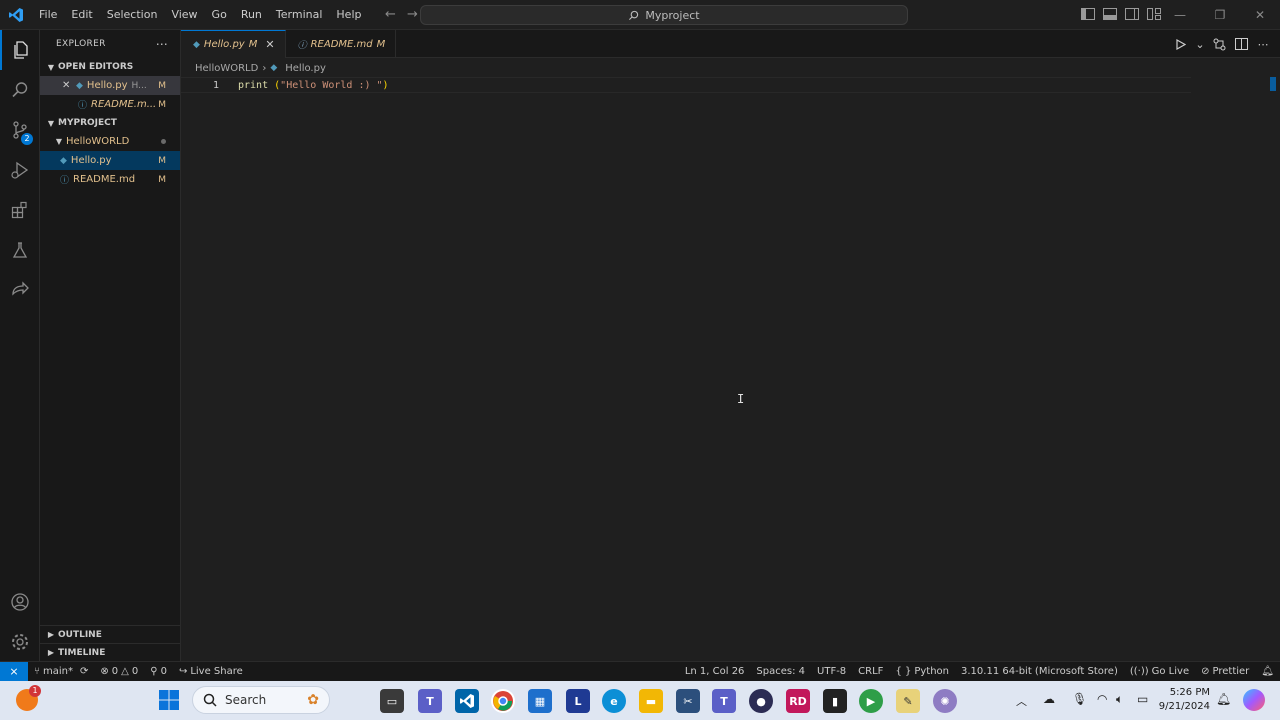  I want to click on tab-readme-md: ⓘ README.md M, so click(341, 44).